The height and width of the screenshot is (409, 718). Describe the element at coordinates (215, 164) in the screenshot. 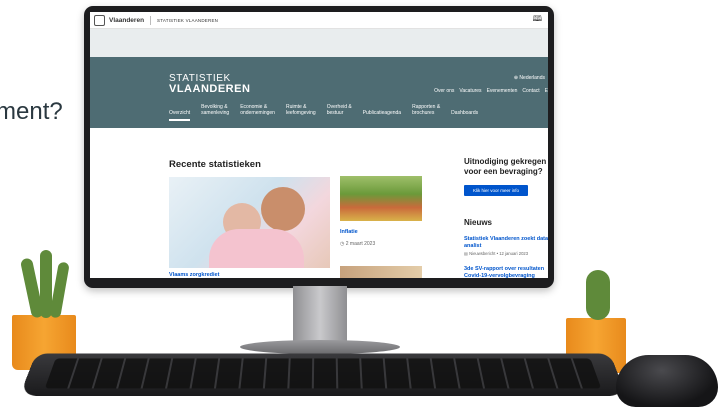

I see `recent-statistics-title: Recente statistieken` at that location.